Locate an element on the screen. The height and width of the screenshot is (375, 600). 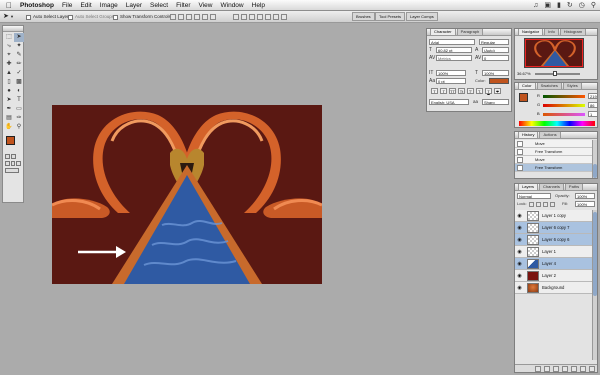
tab-actions: Actions is located at coordinates (550, 135).